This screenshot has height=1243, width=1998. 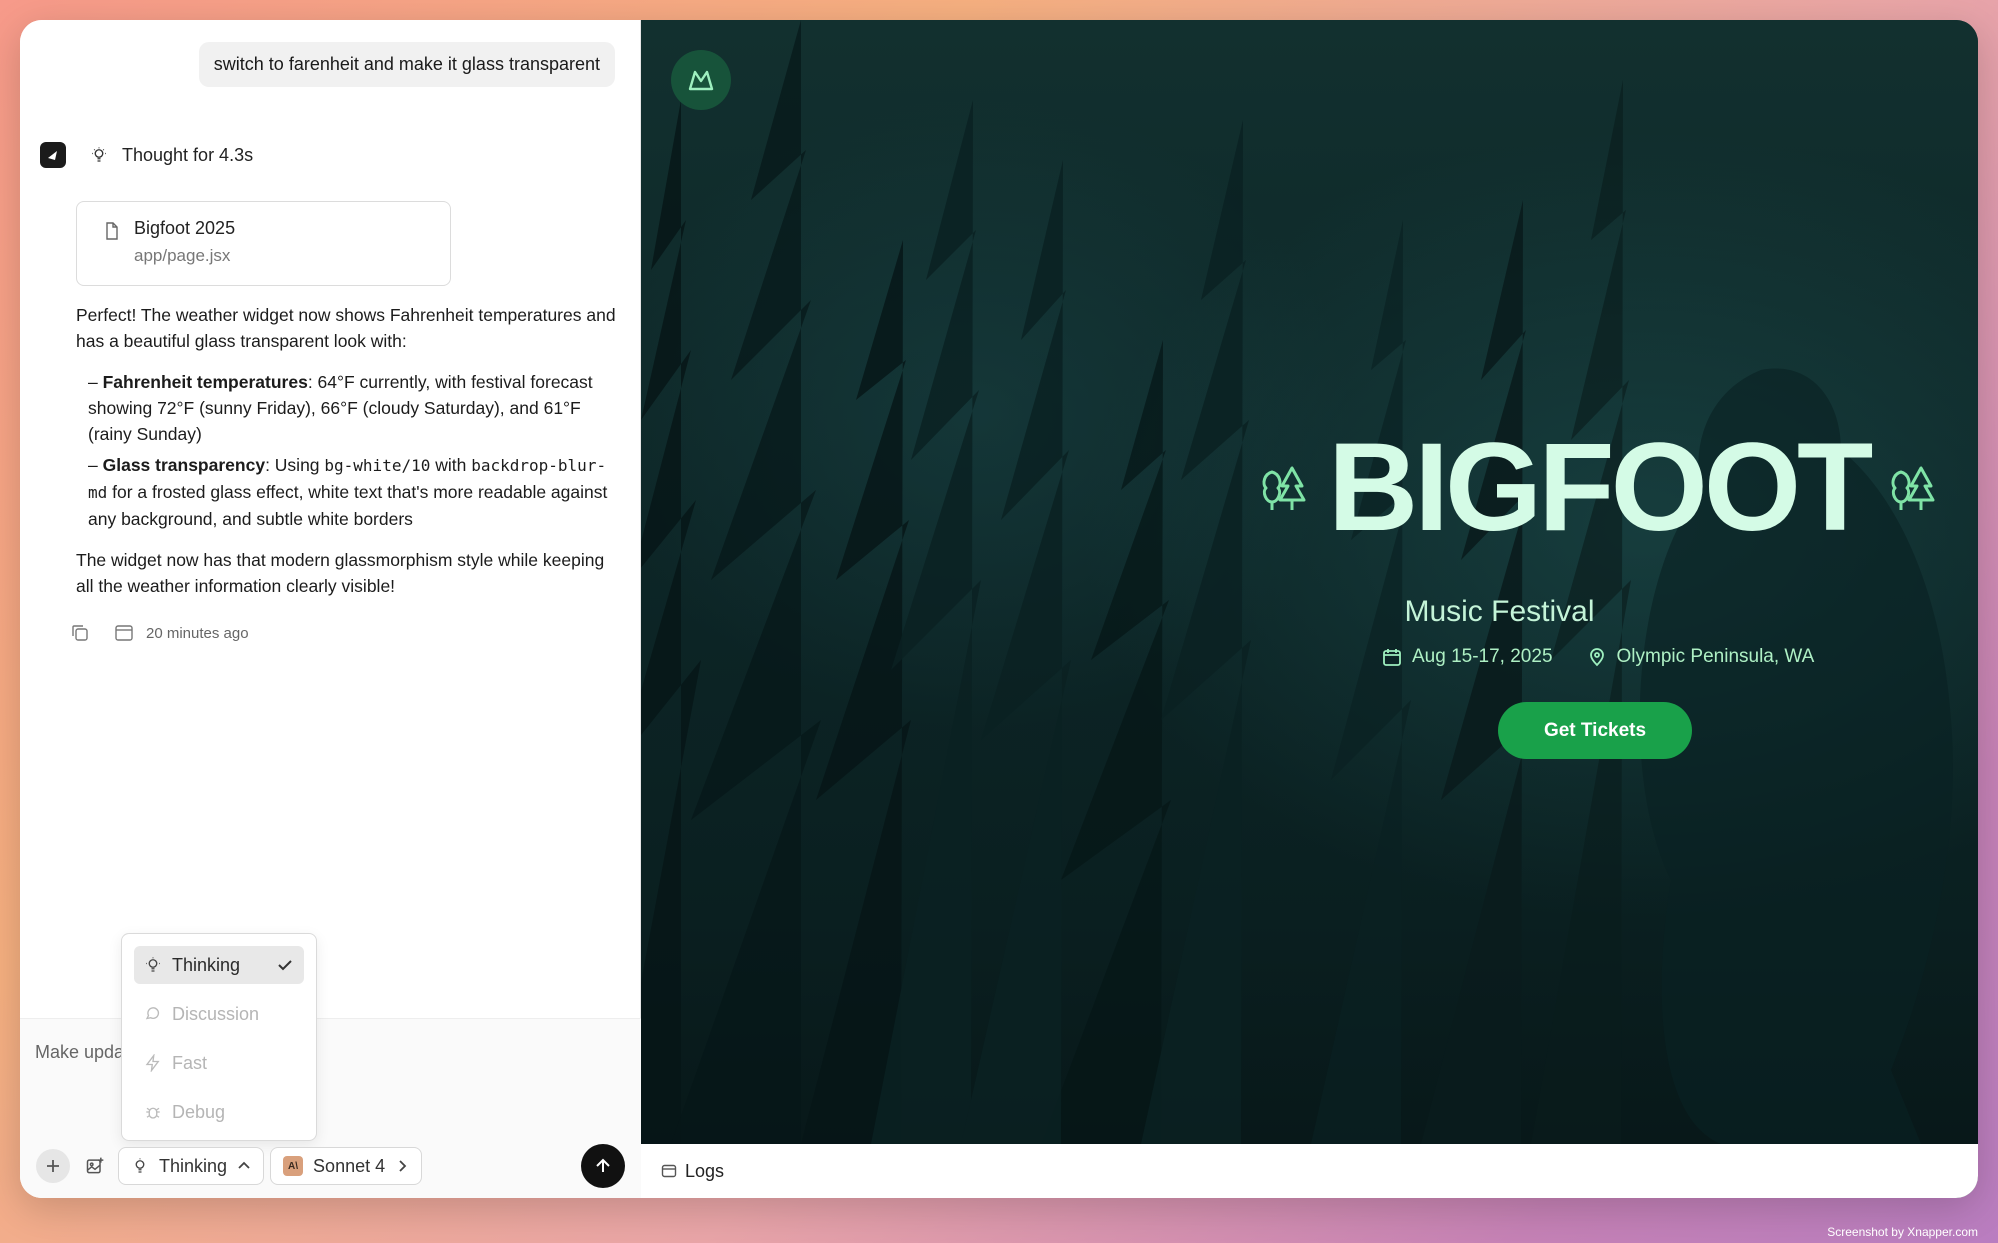 I want to click on watermark: Screenshot by Xnapper.com, so click(x=1902, y=1232).